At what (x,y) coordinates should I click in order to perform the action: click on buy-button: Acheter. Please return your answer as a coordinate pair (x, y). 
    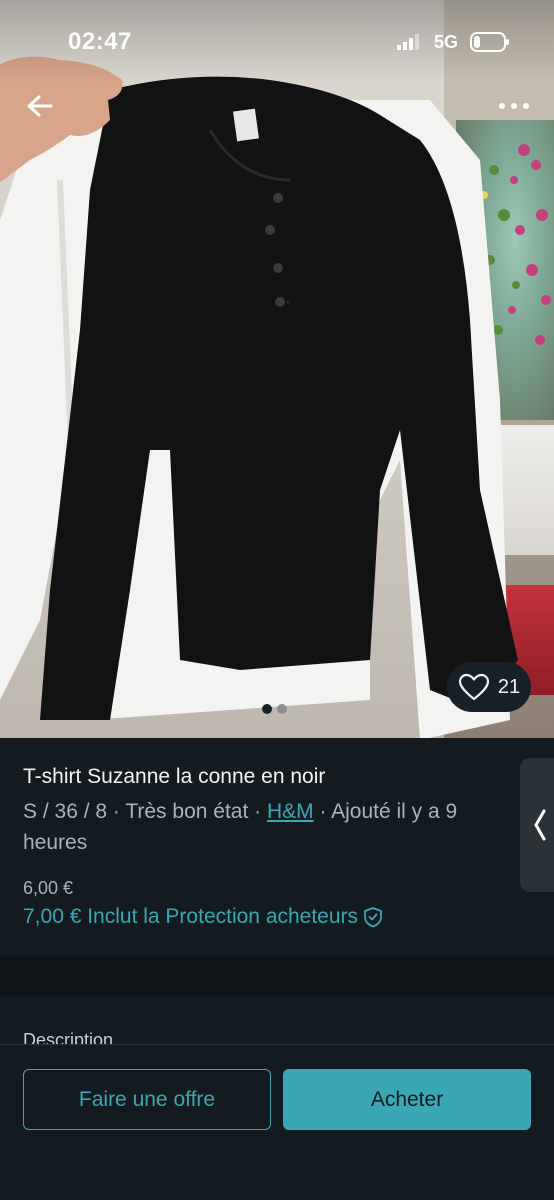
    Looking at the image, I should click on (407, 1099).